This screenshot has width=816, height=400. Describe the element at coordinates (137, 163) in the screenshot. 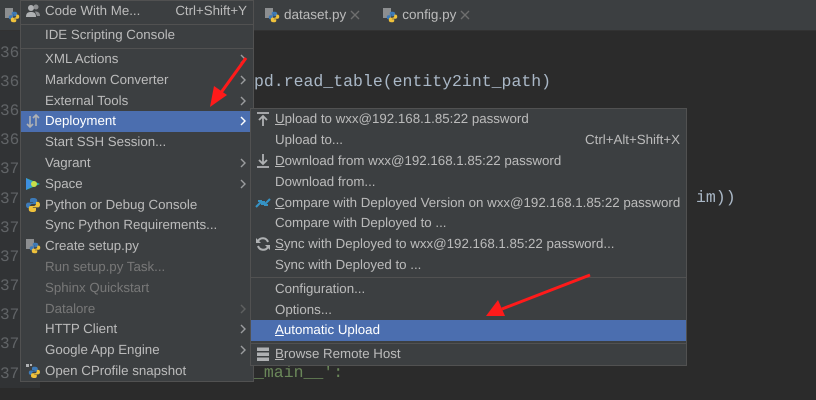

I see `menu-item: Vagrant` at that location.